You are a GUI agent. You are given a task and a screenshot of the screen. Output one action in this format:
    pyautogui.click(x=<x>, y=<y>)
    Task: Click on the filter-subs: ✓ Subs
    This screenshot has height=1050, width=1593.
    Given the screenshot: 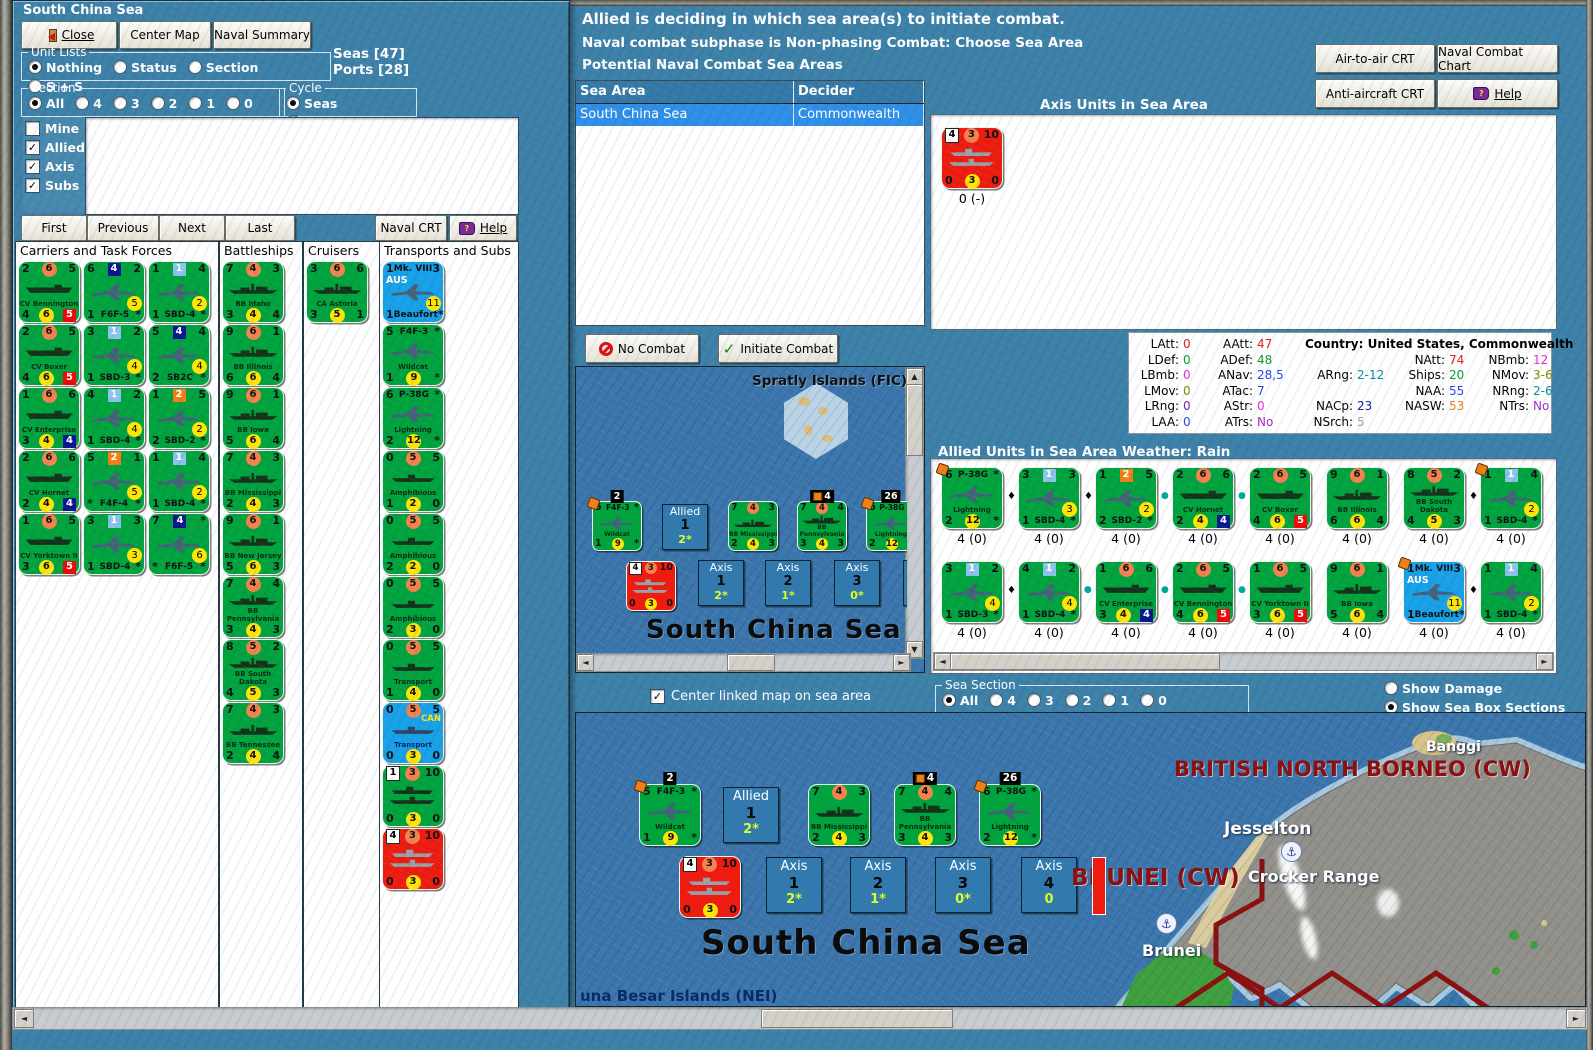 What is the action you would take?
    pyautogui.click(x=54, y=185)
    